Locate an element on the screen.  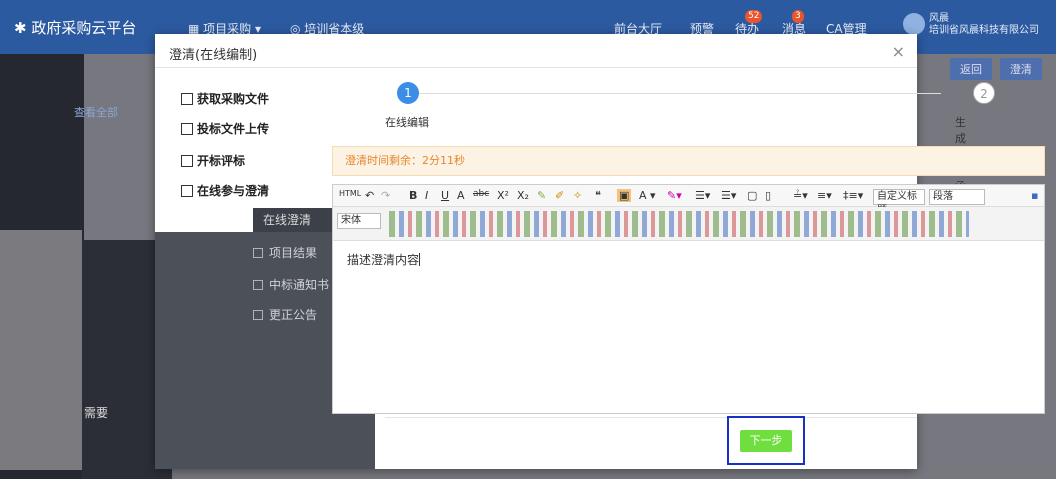
message-badge: 3 is located at coordinates (798, 16).